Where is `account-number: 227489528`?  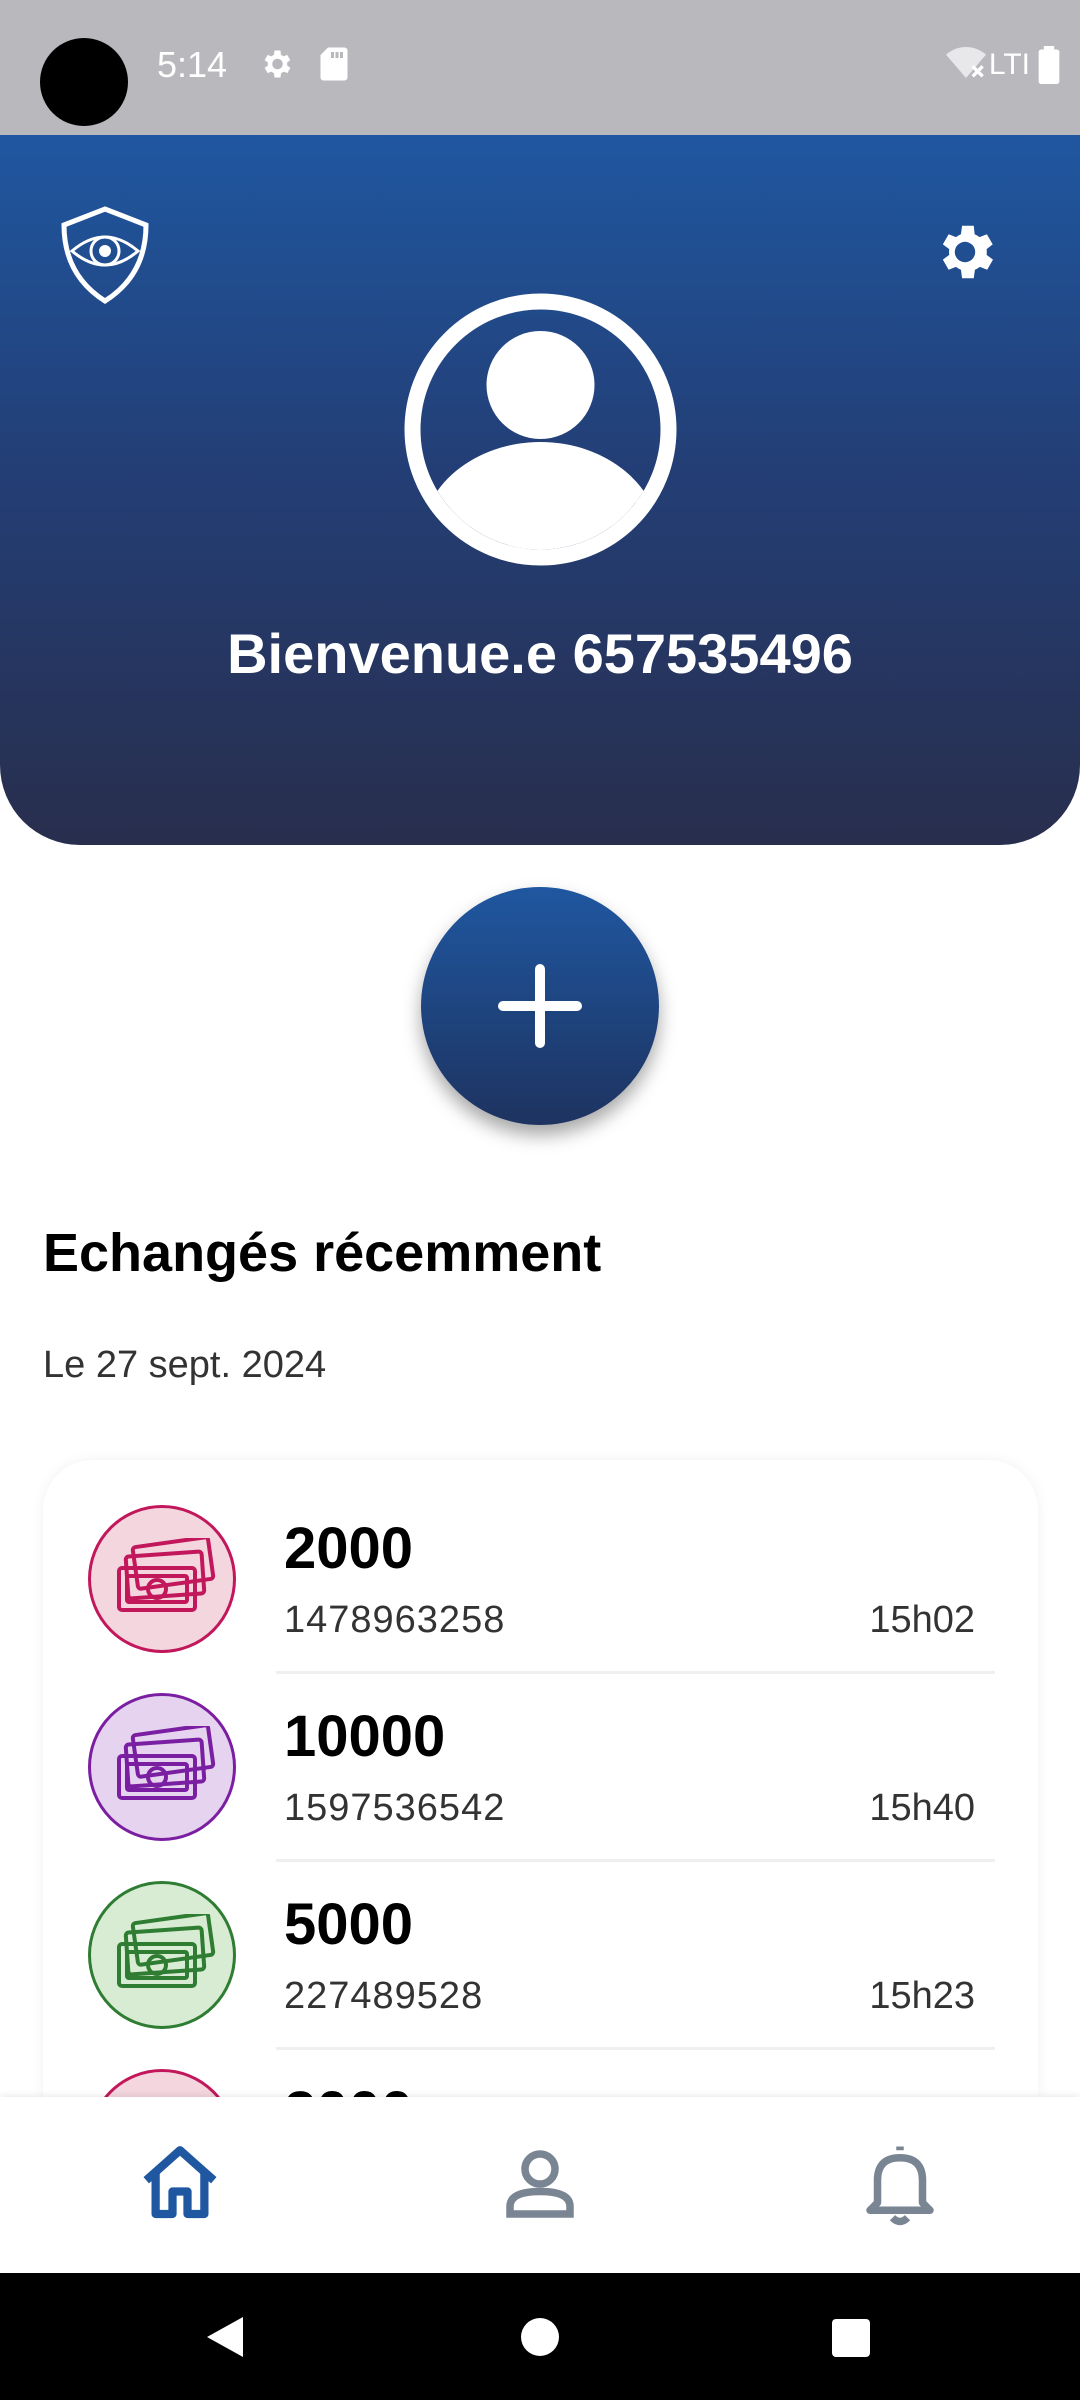
account-number: 227489528 is located at coordinates (384, 1996).